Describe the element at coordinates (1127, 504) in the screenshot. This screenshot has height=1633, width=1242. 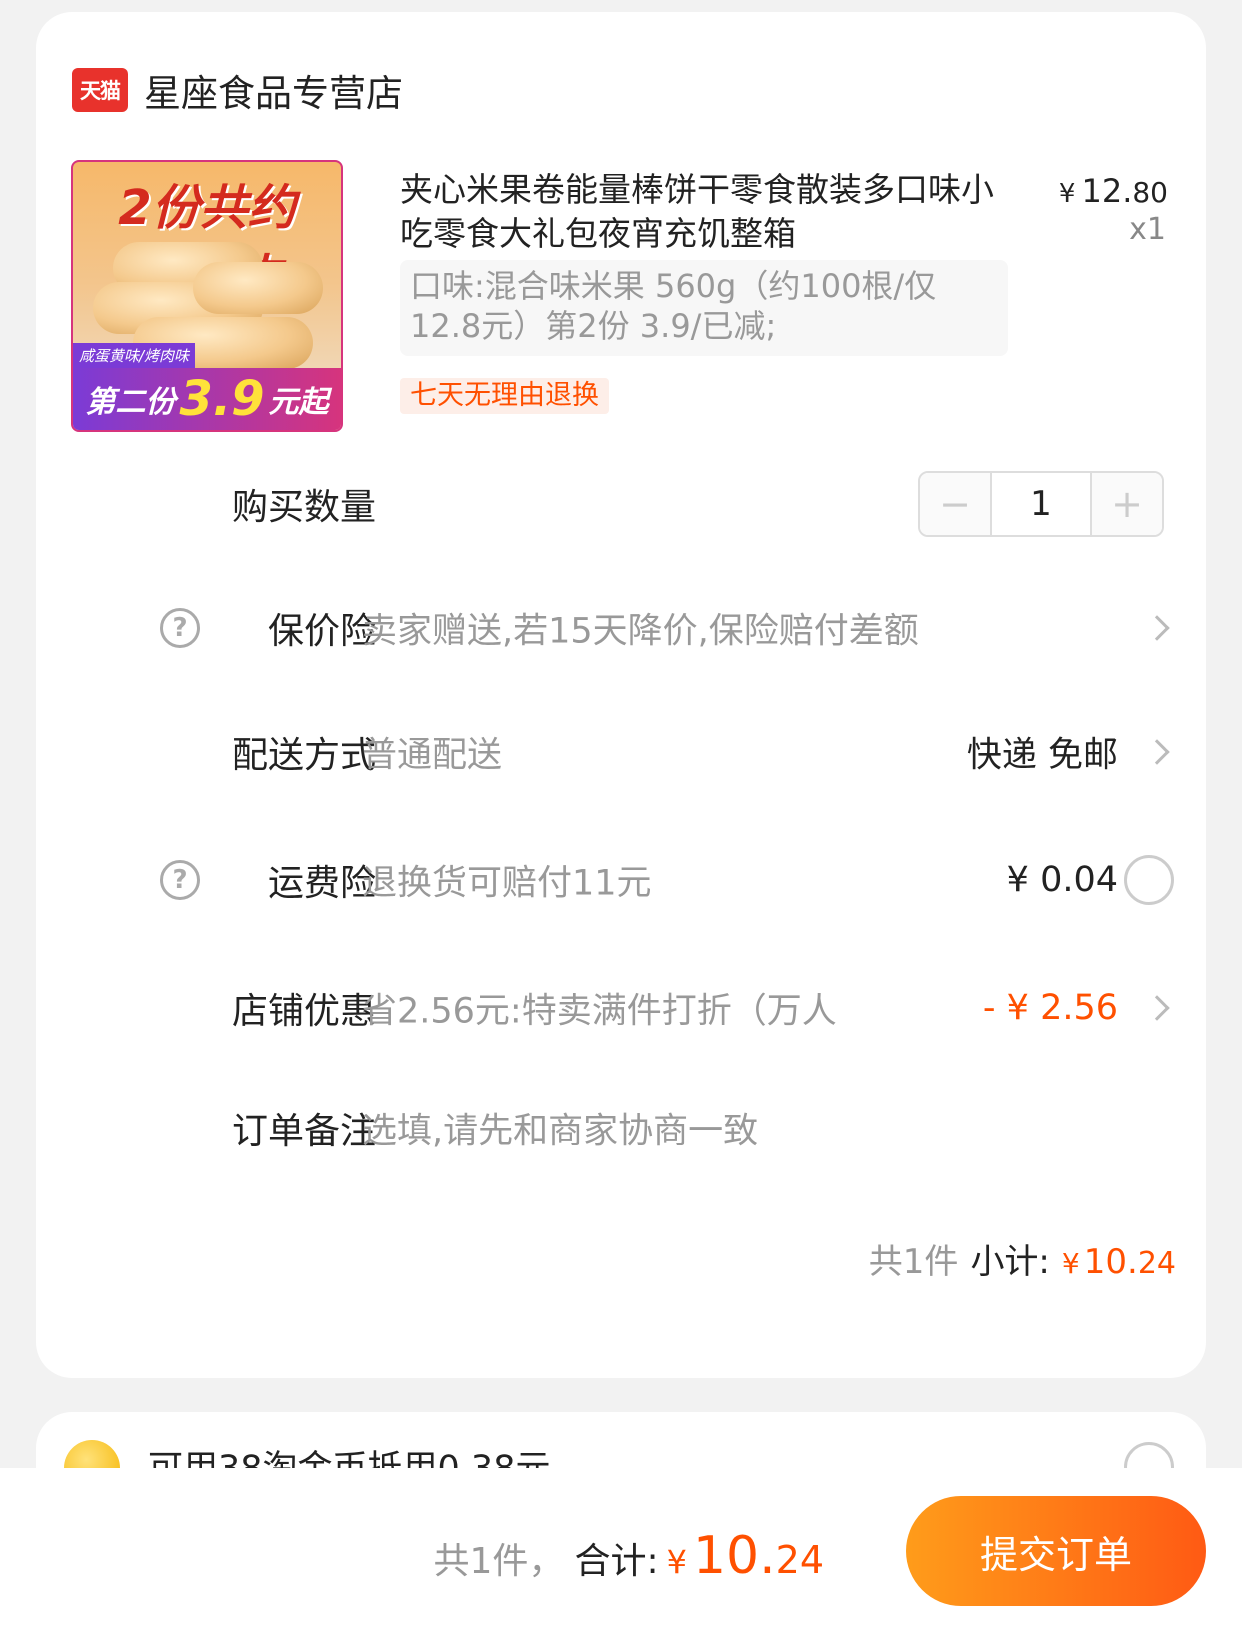
I see `increment-button: +` at that location.